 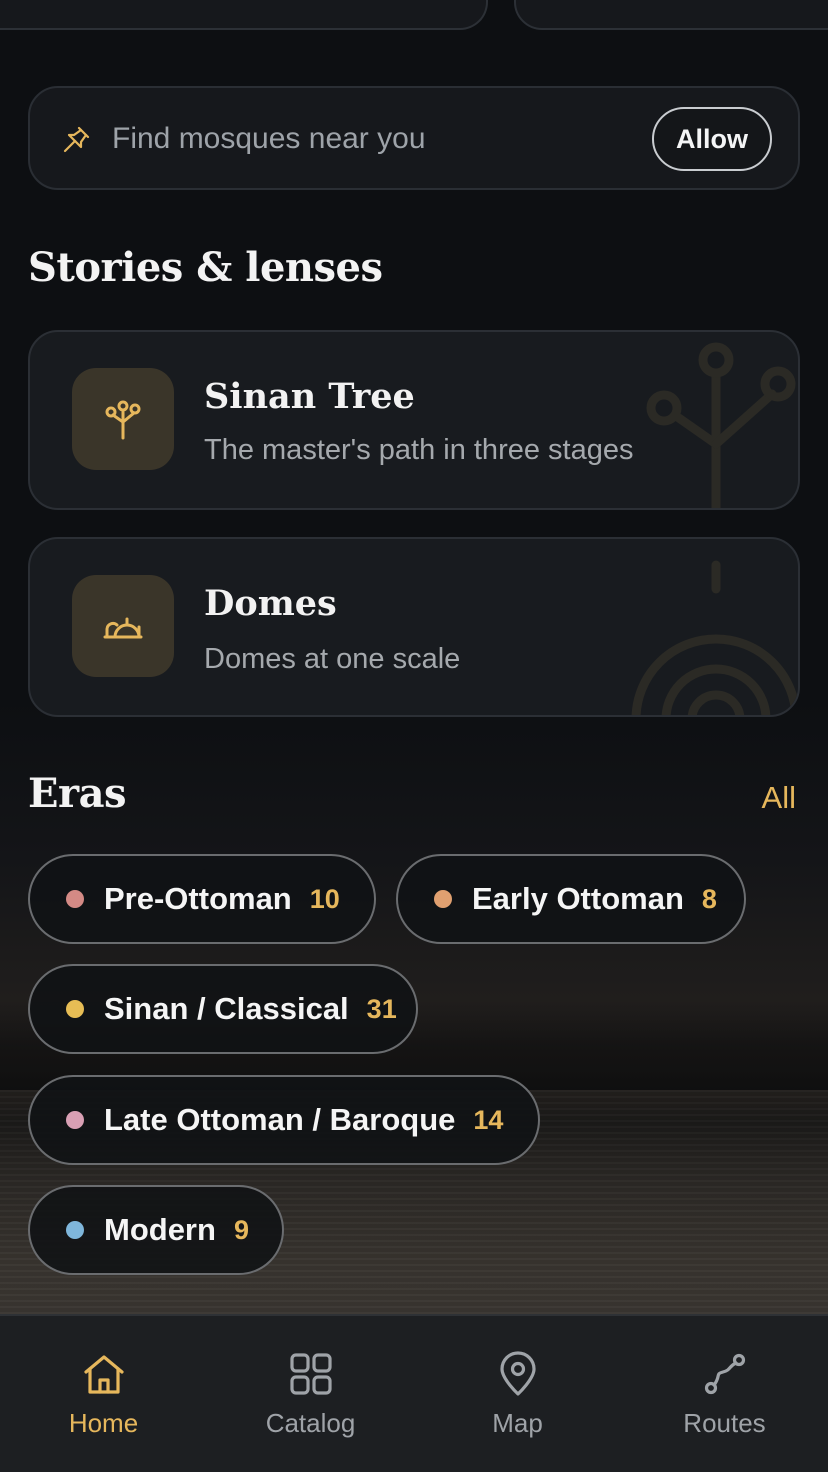 I want to click on location-banner: Find mosques near you Allow, so click(x=414, y=138).